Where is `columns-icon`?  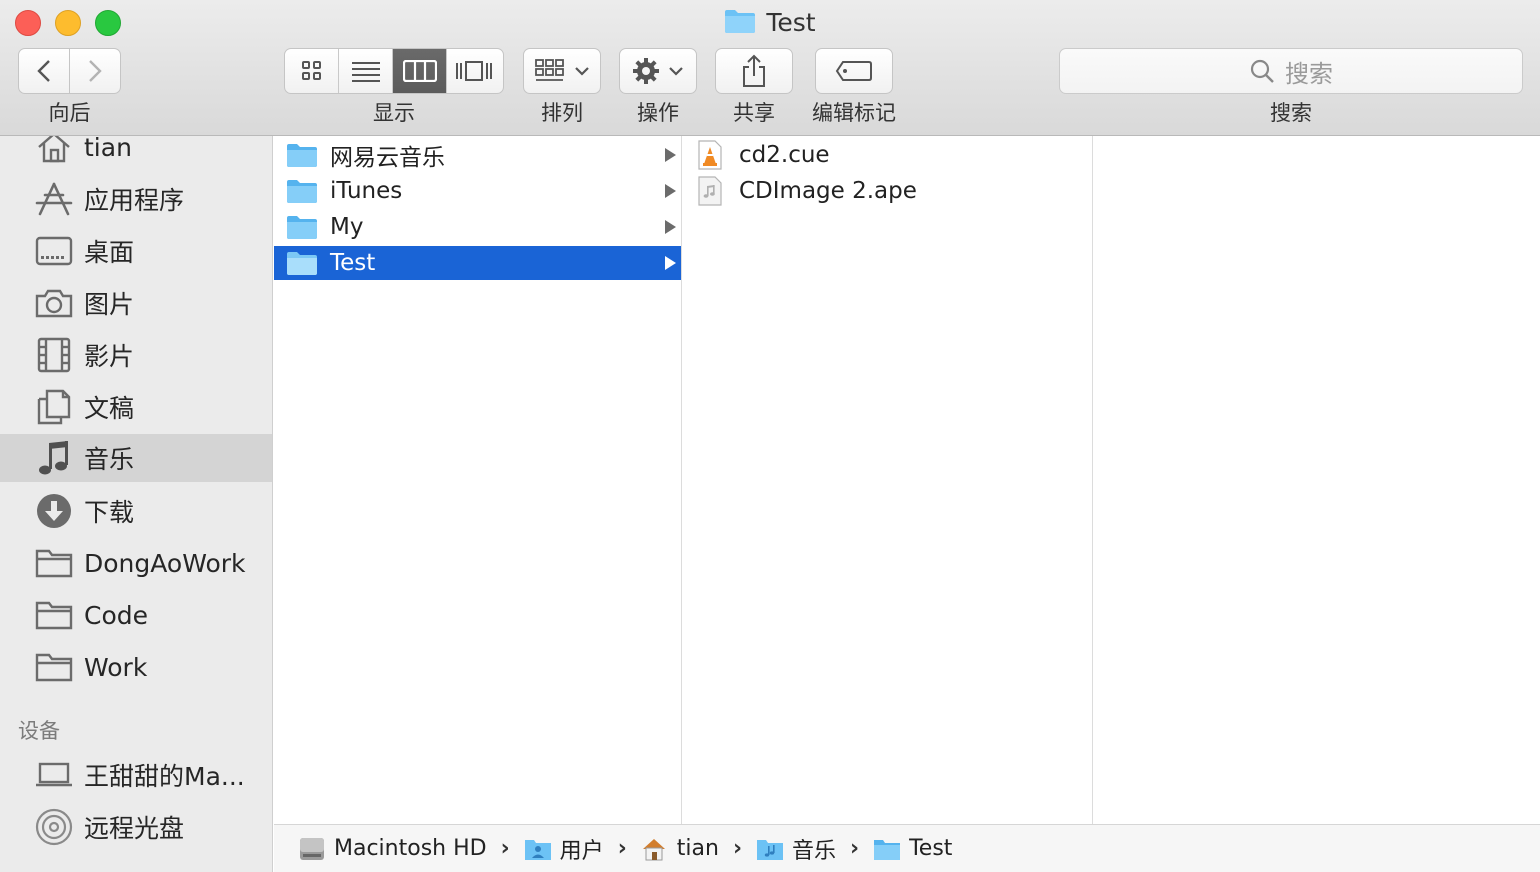
columns-icon is located at coordinates (419, 71).